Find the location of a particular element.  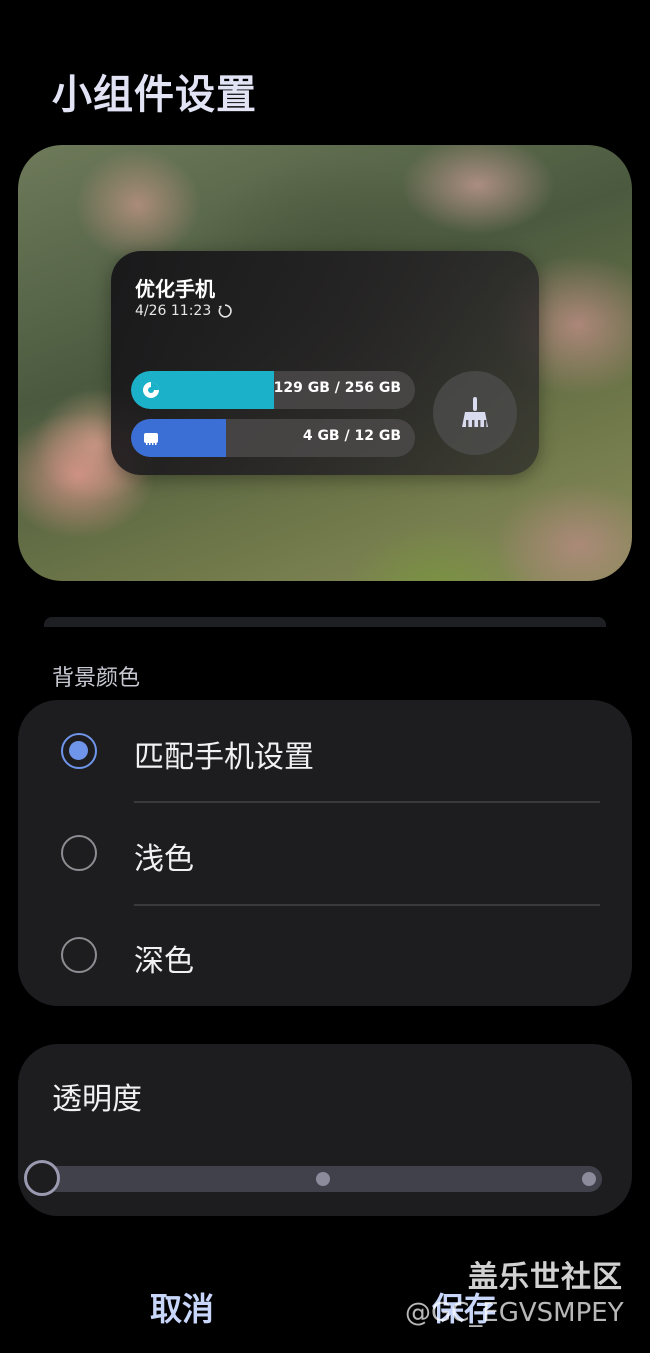

radio-selected is located at coordinates (79, 751).